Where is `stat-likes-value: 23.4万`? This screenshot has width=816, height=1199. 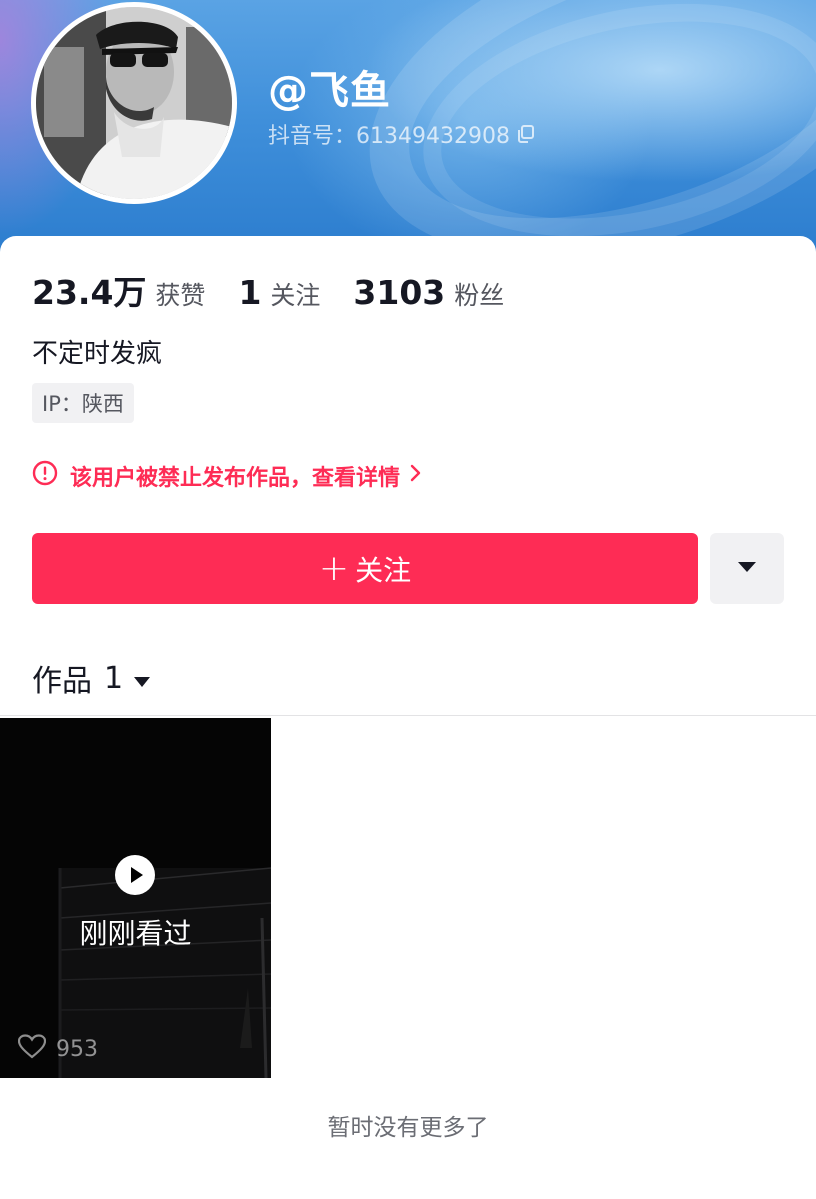 stat-likes-value: 23.4万 is located at coordinates (89, 292).